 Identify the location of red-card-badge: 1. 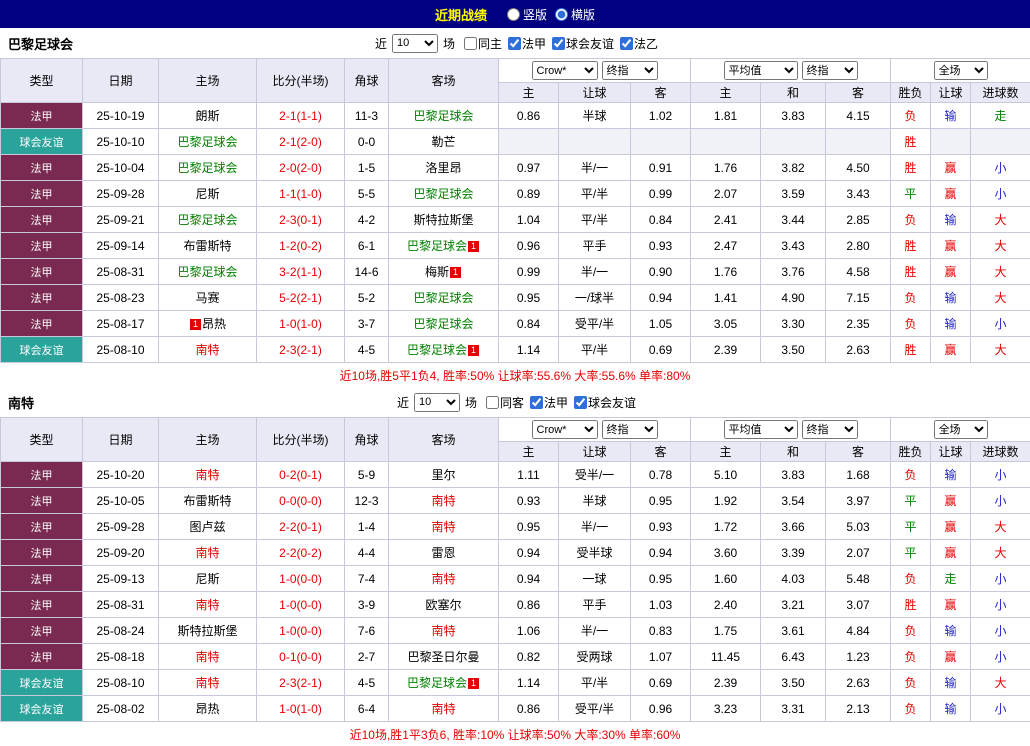
(473, 683).